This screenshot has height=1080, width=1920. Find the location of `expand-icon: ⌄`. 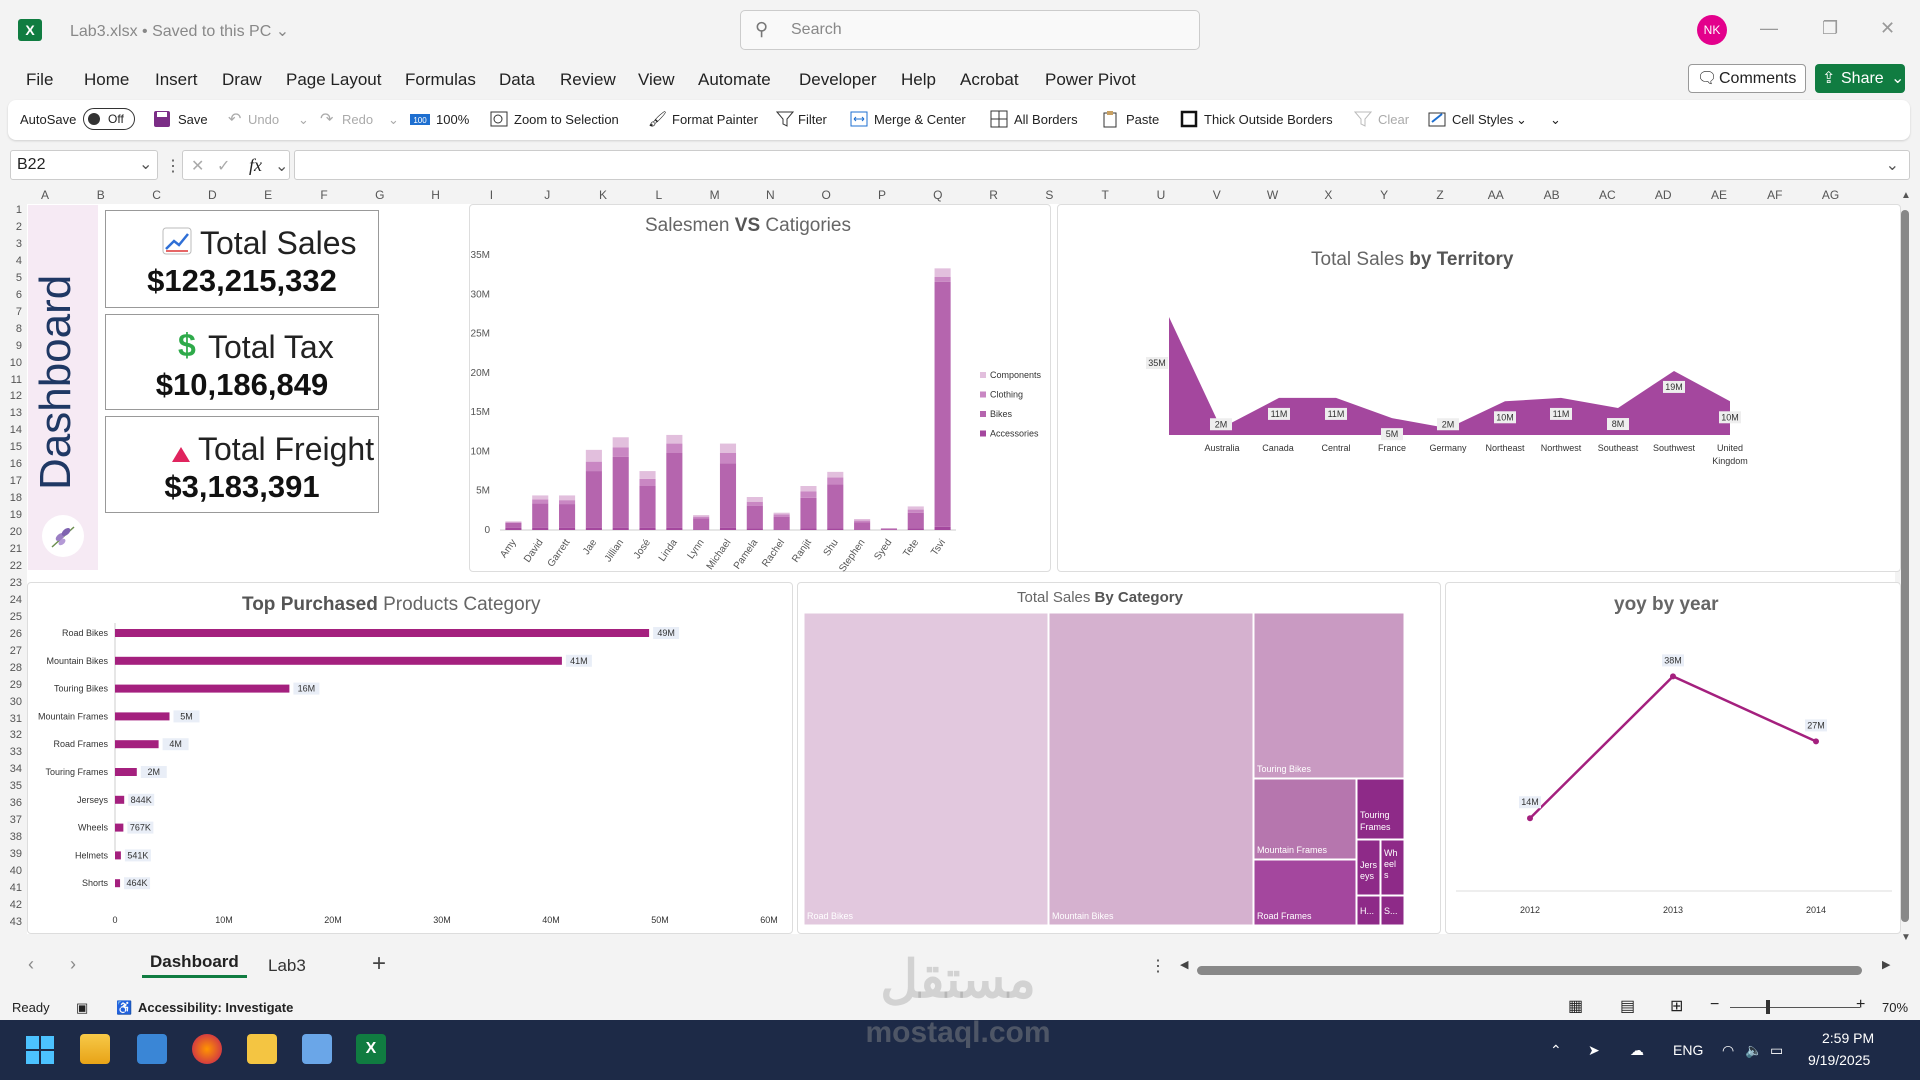

expand-icon: ⌄ is located at coordinates (1892, 165).